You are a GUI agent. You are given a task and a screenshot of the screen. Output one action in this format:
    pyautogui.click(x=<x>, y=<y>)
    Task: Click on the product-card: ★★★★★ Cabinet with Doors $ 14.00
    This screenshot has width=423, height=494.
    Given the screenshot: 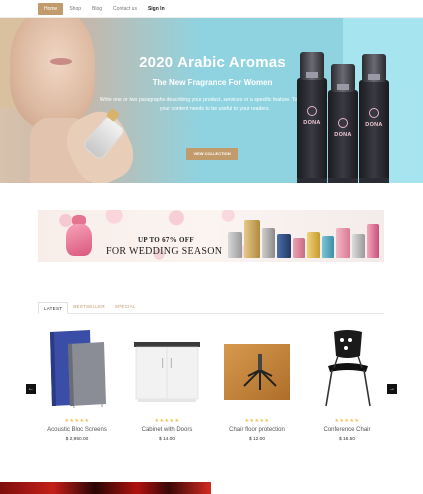 What is the action you would take?
    pyautogui.click(x=167, y=386)
    